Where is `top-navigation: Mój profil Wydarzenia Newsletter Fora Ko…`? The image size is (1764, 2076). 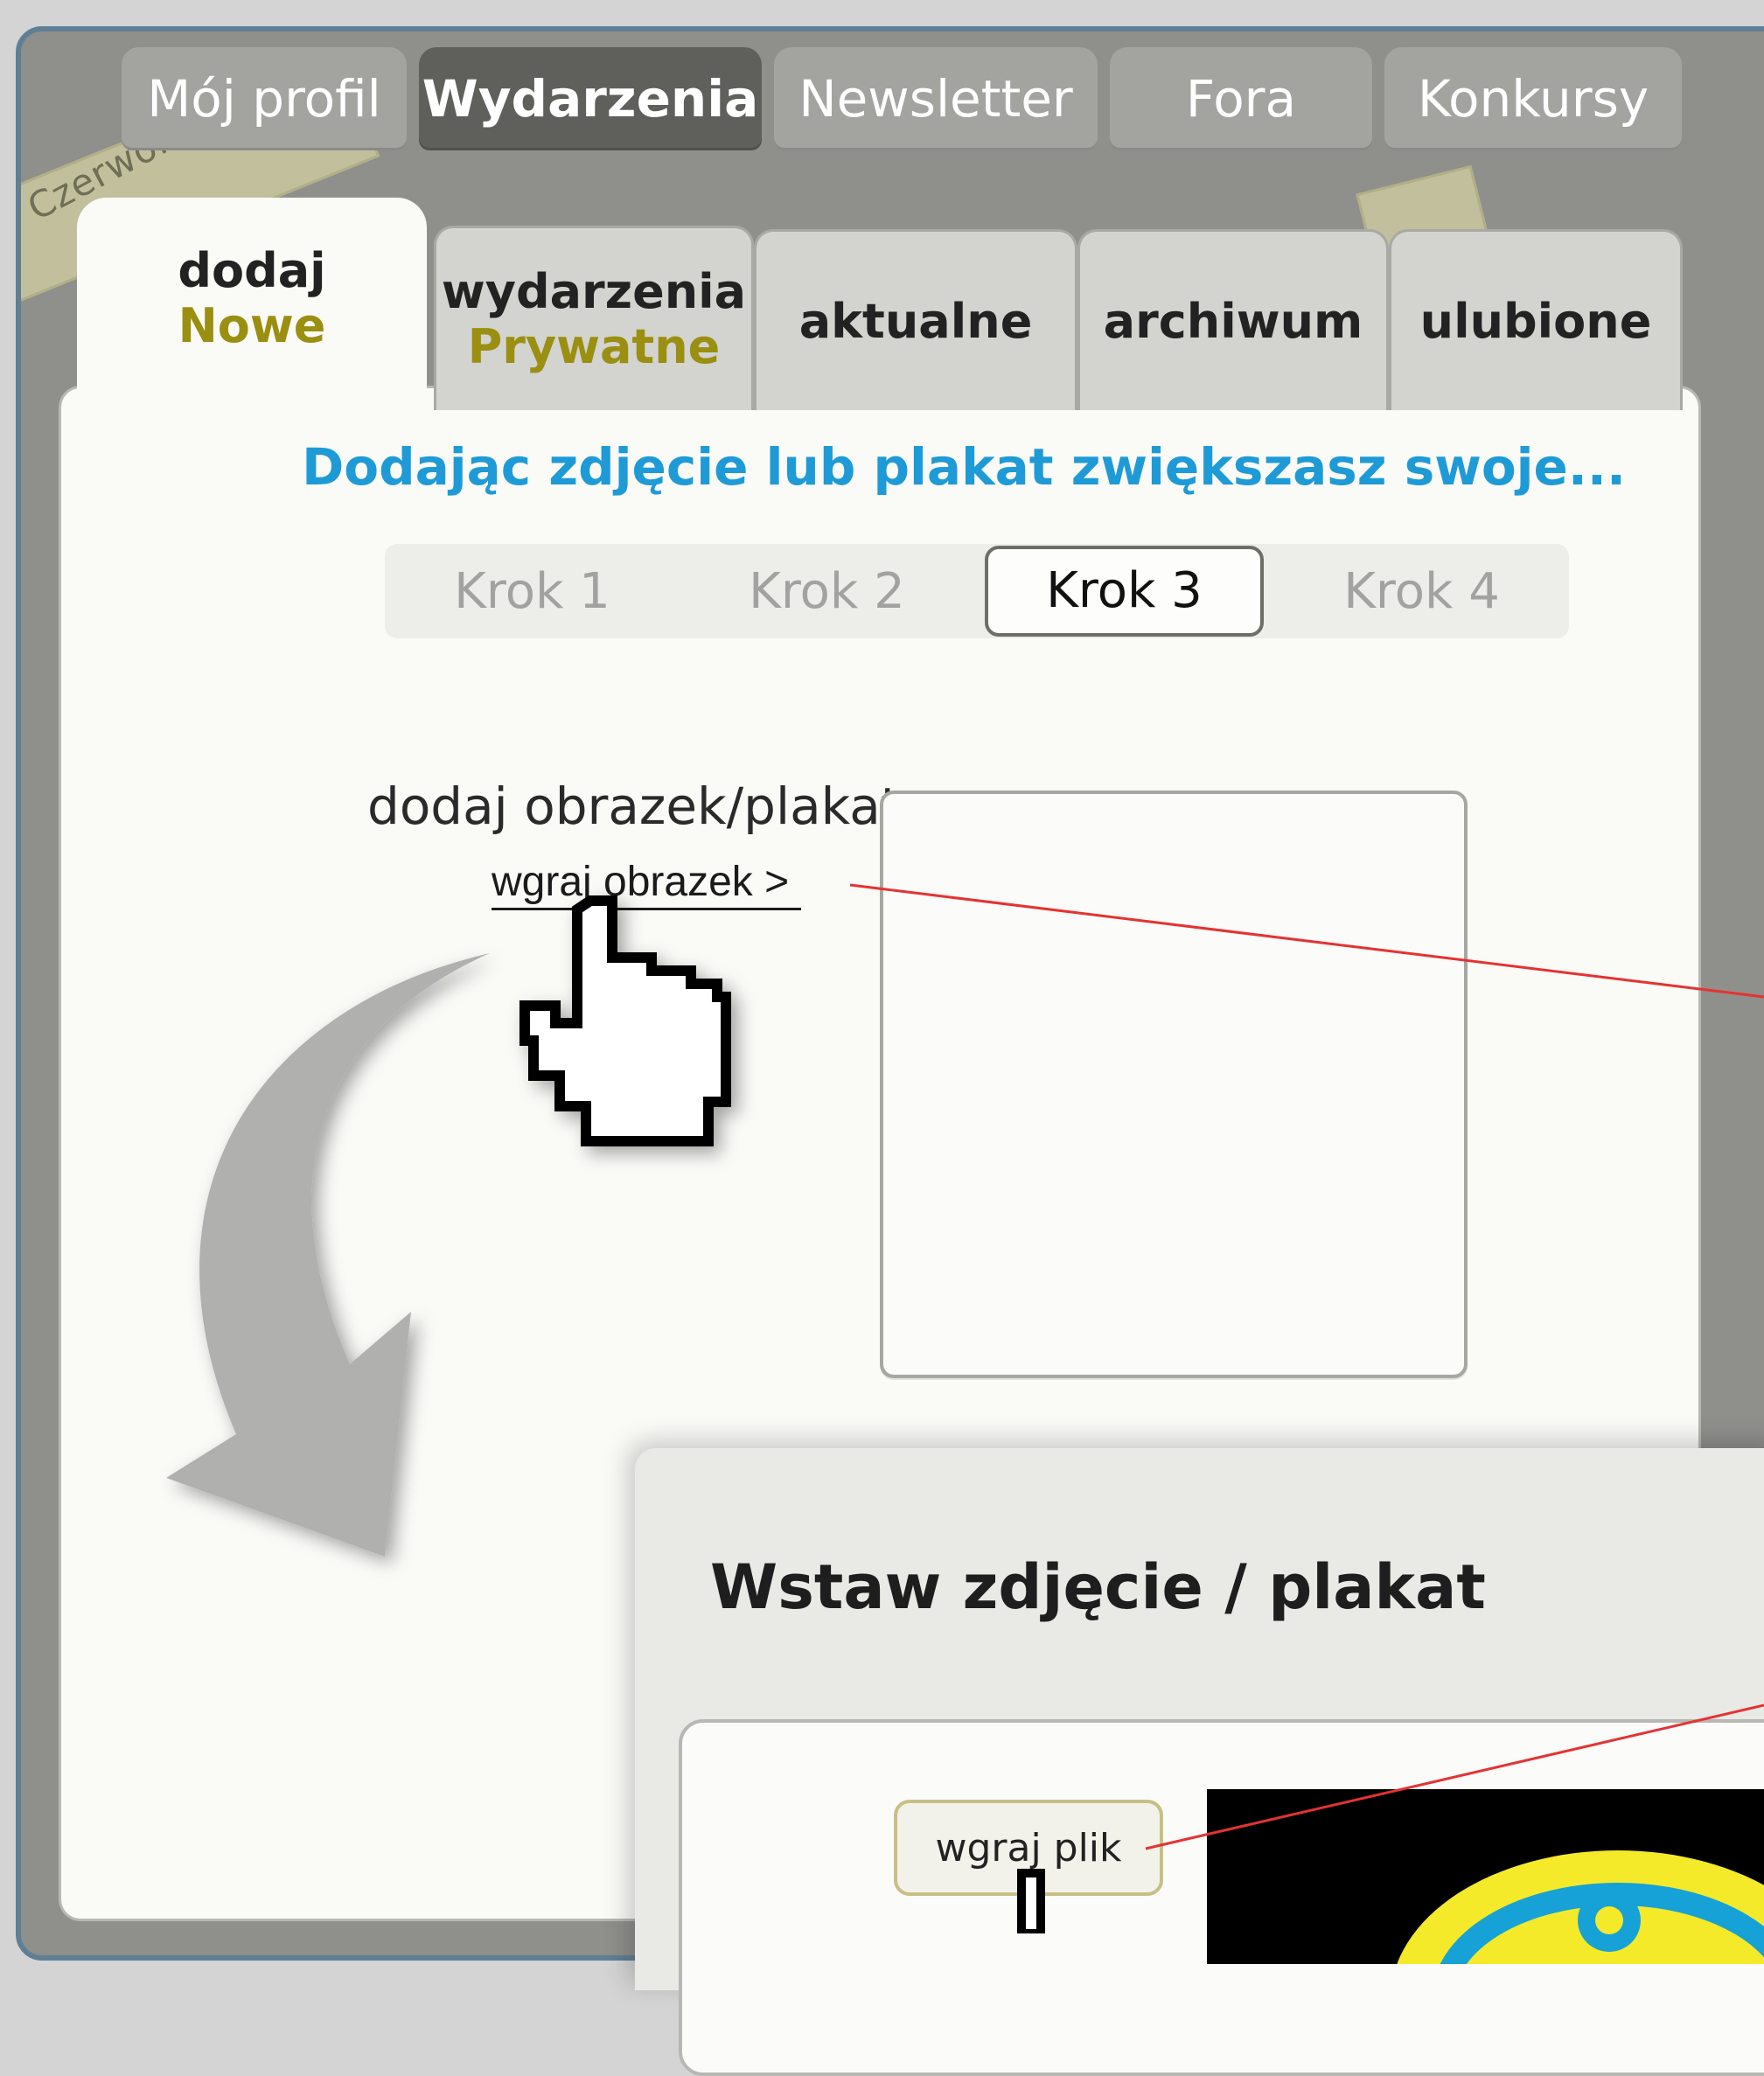 top-navigation: Mój profil Wydarzenia Newsletter Fora Ko… is located at coordinates (908, 98).